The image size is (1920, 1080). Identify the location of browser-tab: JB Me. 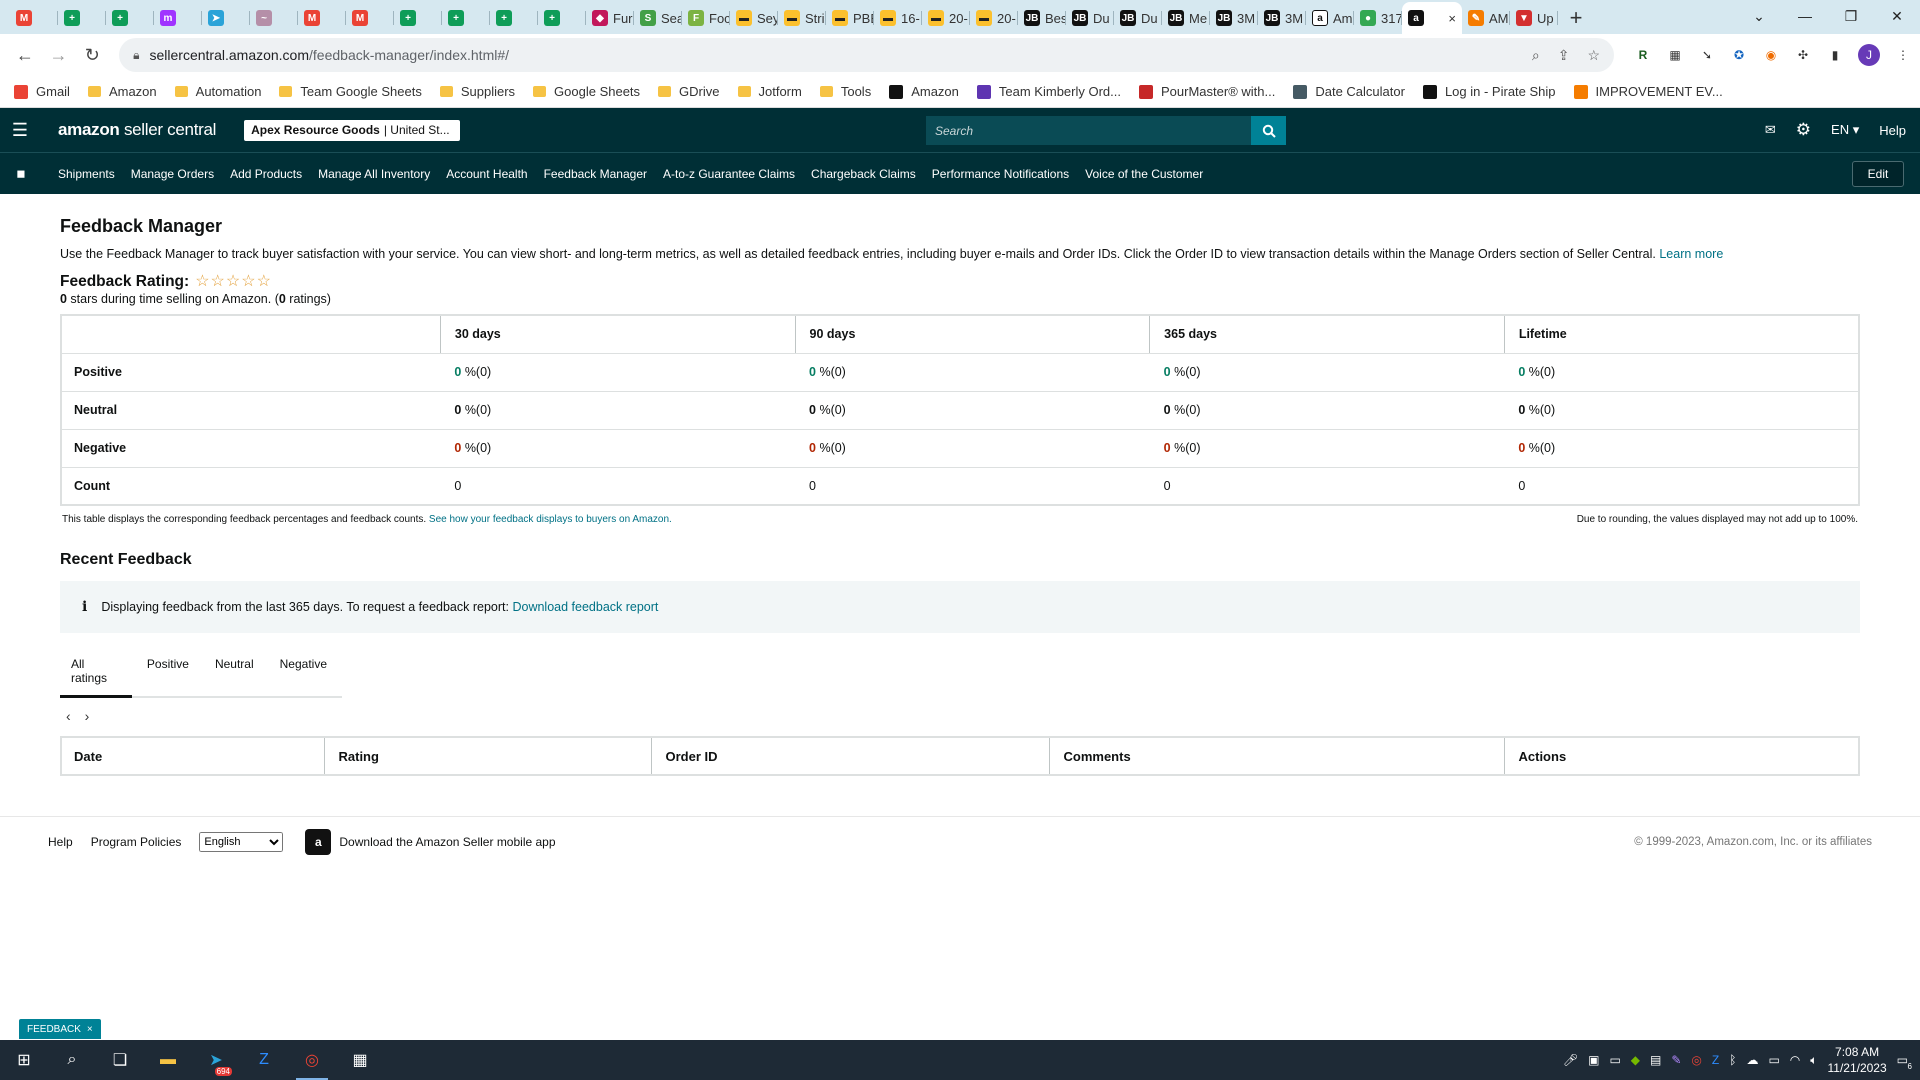
(1186, 18).